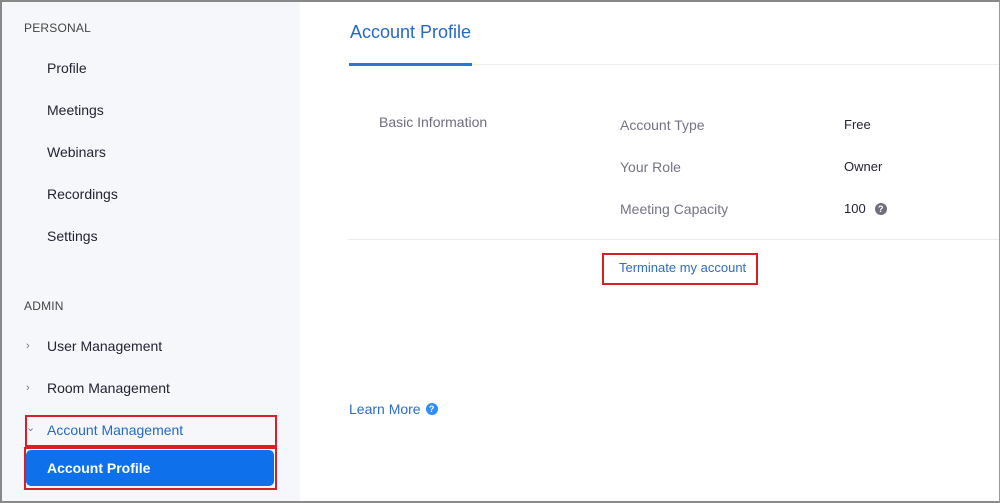  Describe the element at coordinates (57, 28) in the screenshot. I see `section-label-personal: PERSONAL` at that location.